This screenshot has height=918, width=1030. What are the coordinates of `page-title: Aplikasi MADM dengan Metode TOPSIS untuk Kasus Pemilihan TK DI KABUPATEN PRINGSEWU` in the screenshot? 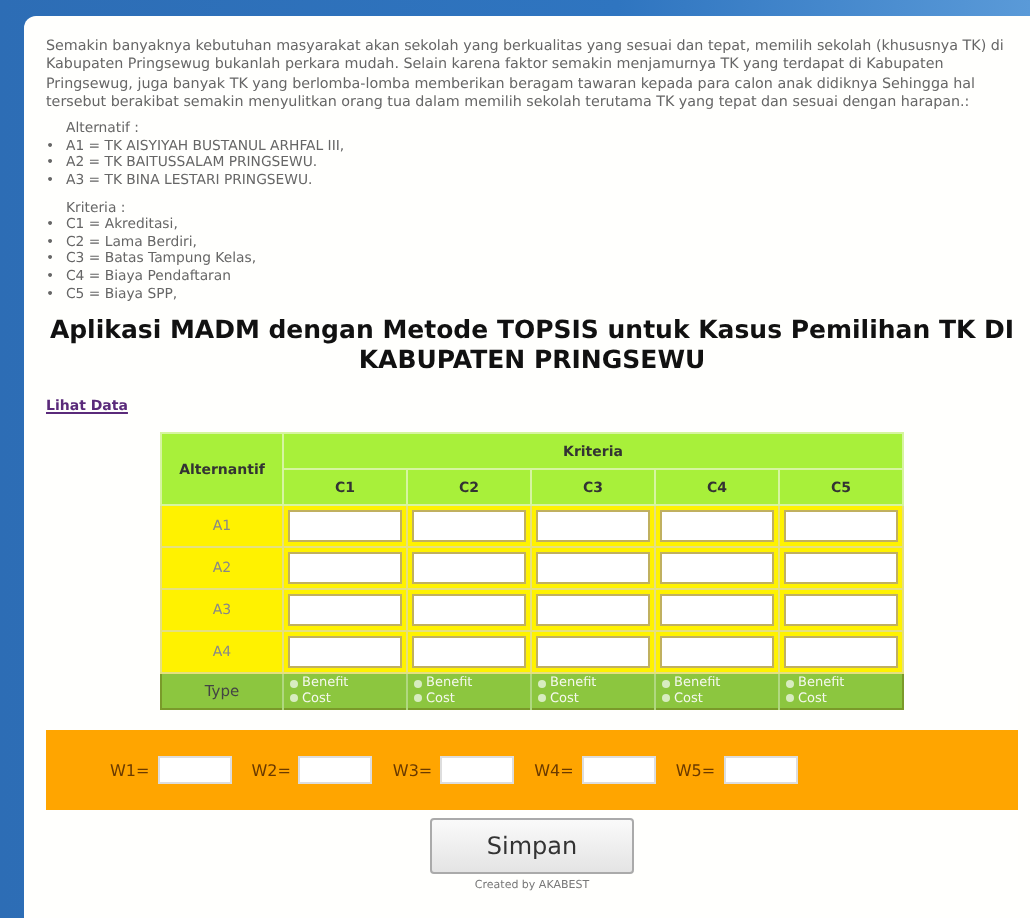 It's located at (532, 344).